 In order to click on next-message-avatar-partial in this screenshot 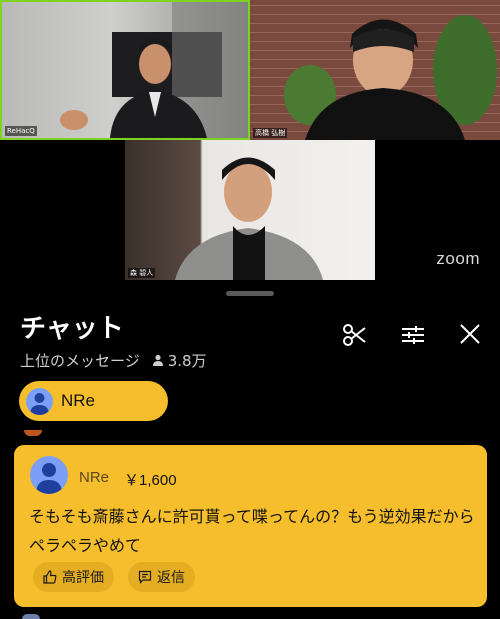, I will do `click(31, 616)`.